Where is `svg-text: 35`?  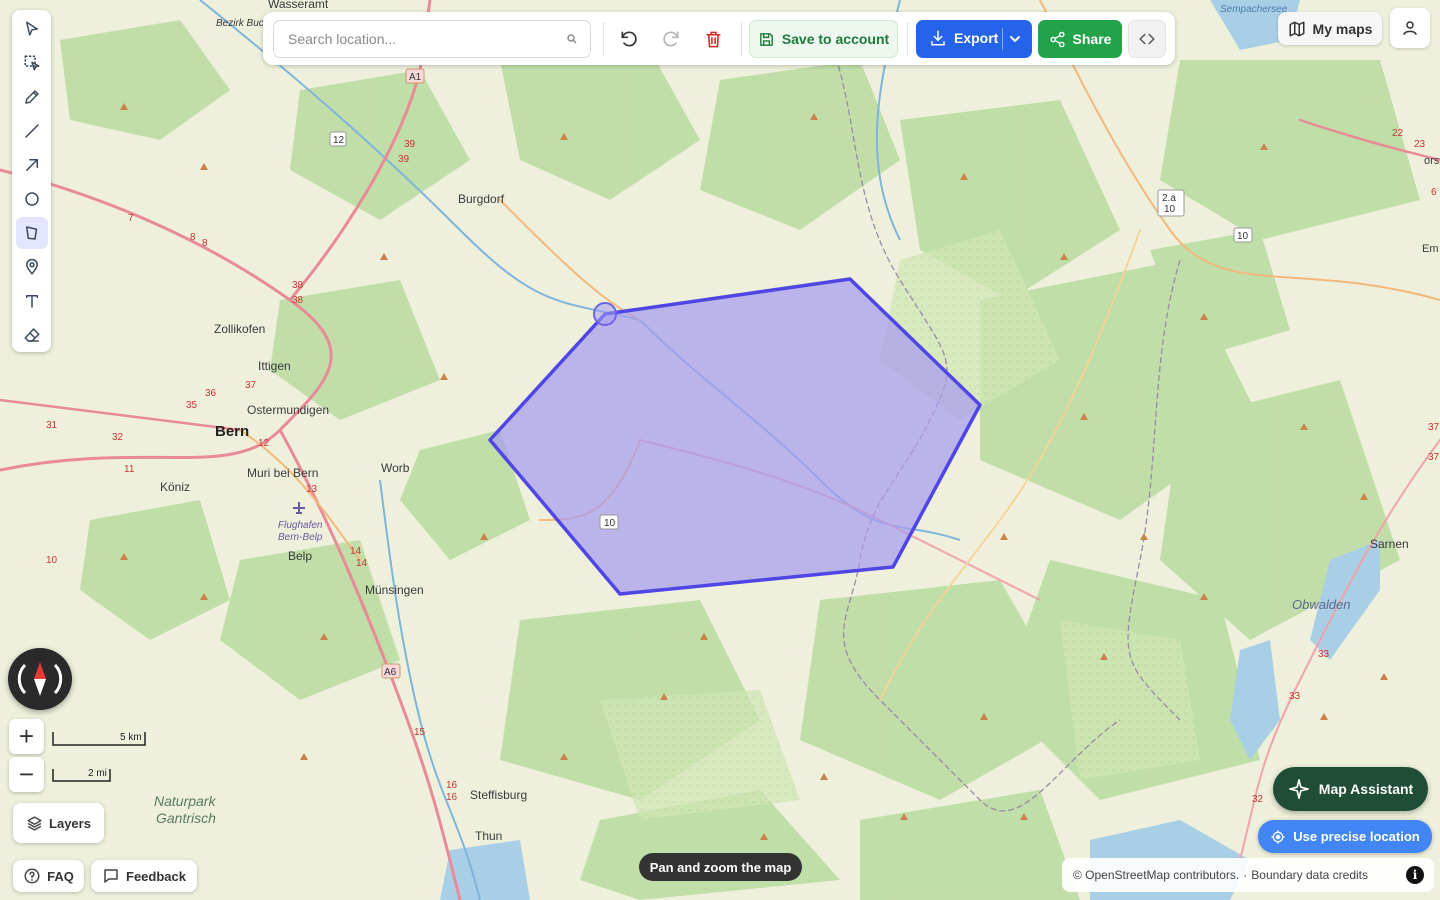 svg-text: 35 is located at coordinates (192, 405).